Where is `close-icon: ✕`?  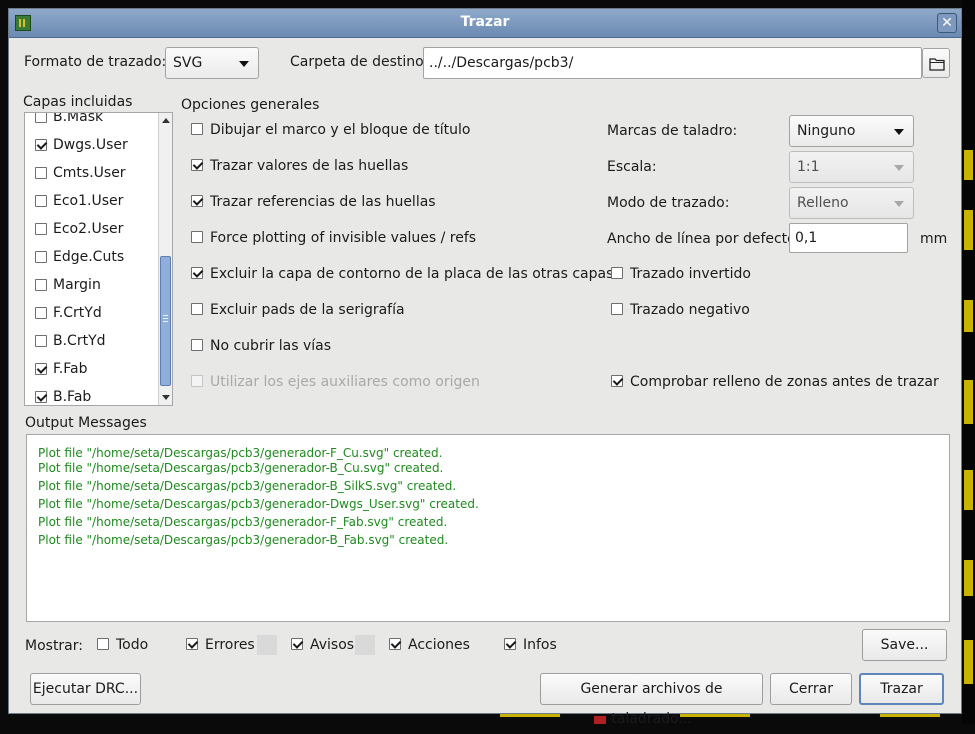
close-icon: ✕ is located at coordinates (947, 23).